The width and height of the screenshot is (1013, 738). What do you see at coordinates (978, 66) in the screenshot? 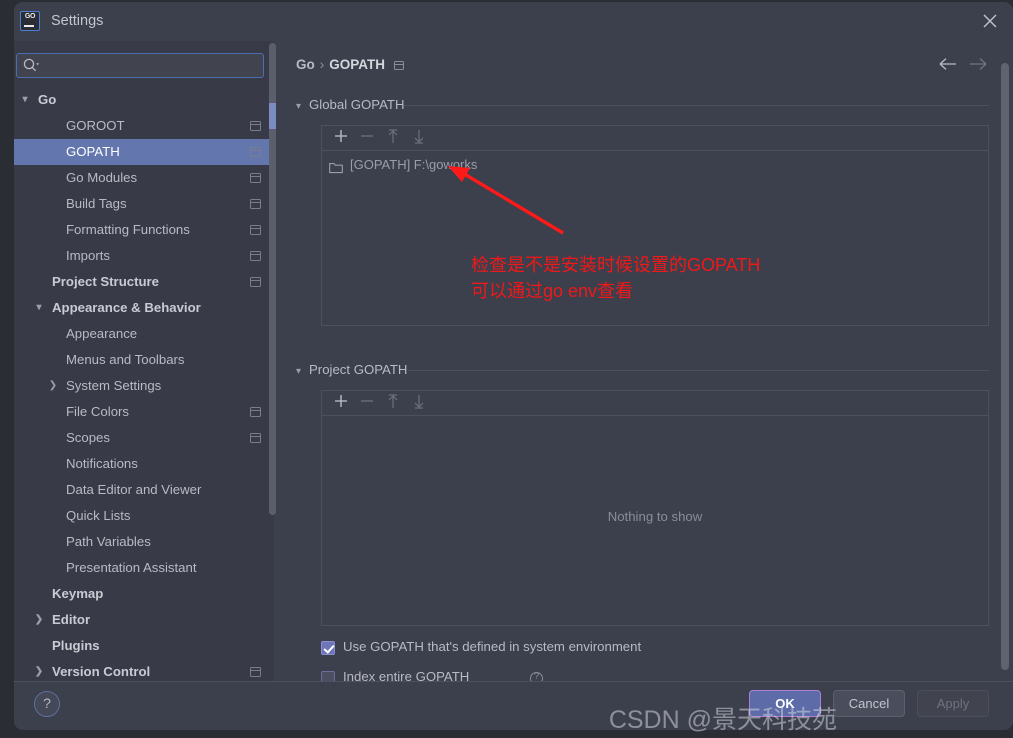
I see `arrow-right-icon` at bounding box center [978, 66].